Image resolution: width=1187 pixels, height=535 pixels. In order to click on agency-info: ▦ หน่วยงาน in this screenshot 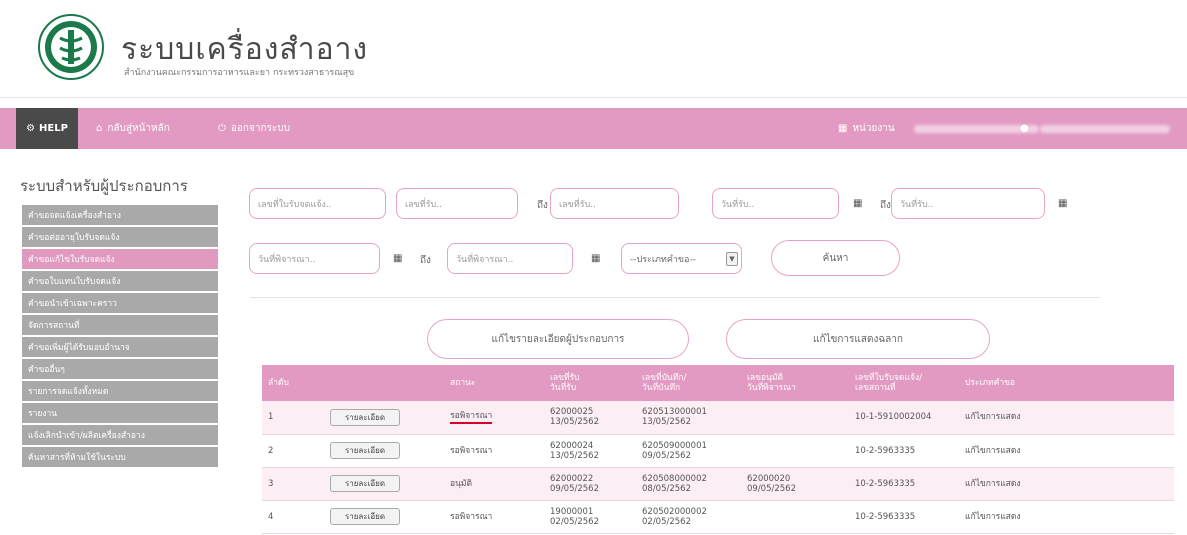, I will do `click(938, 128)`.